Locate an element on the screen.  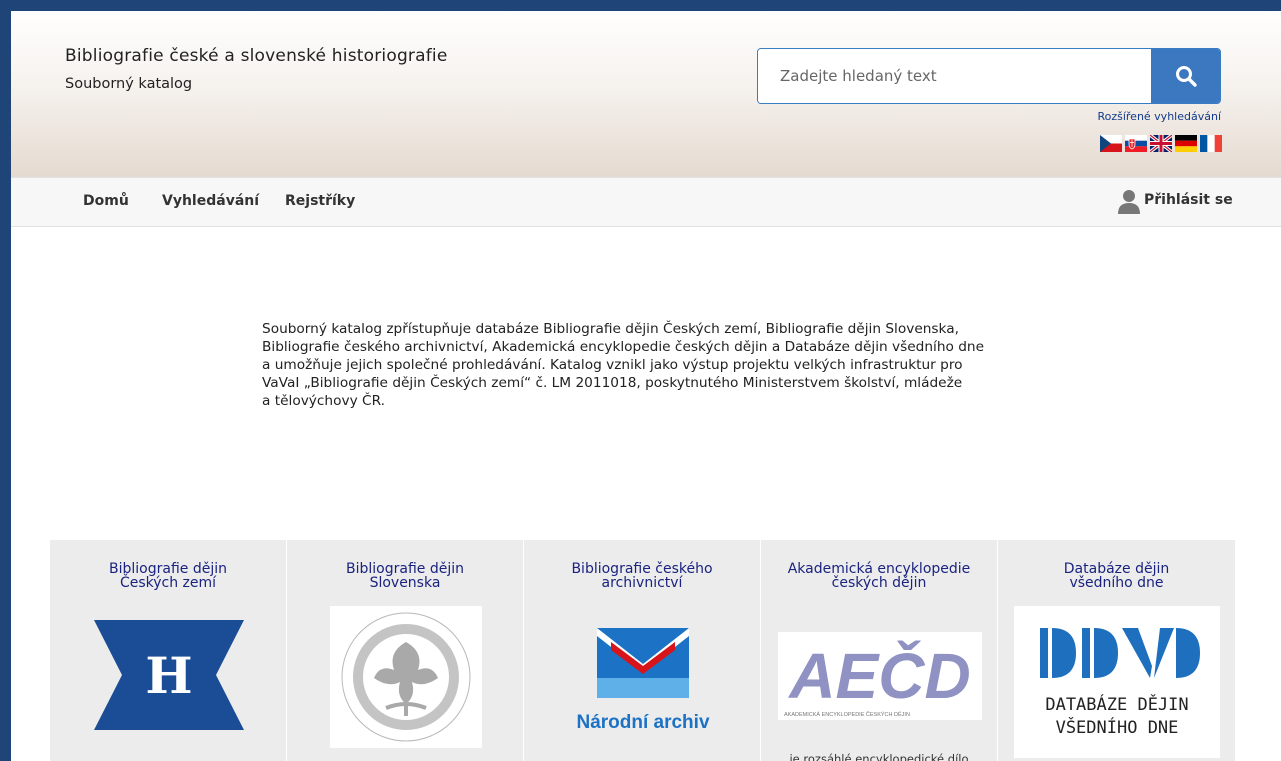
flag-fr-icon is located at coordinates (1211, 143).